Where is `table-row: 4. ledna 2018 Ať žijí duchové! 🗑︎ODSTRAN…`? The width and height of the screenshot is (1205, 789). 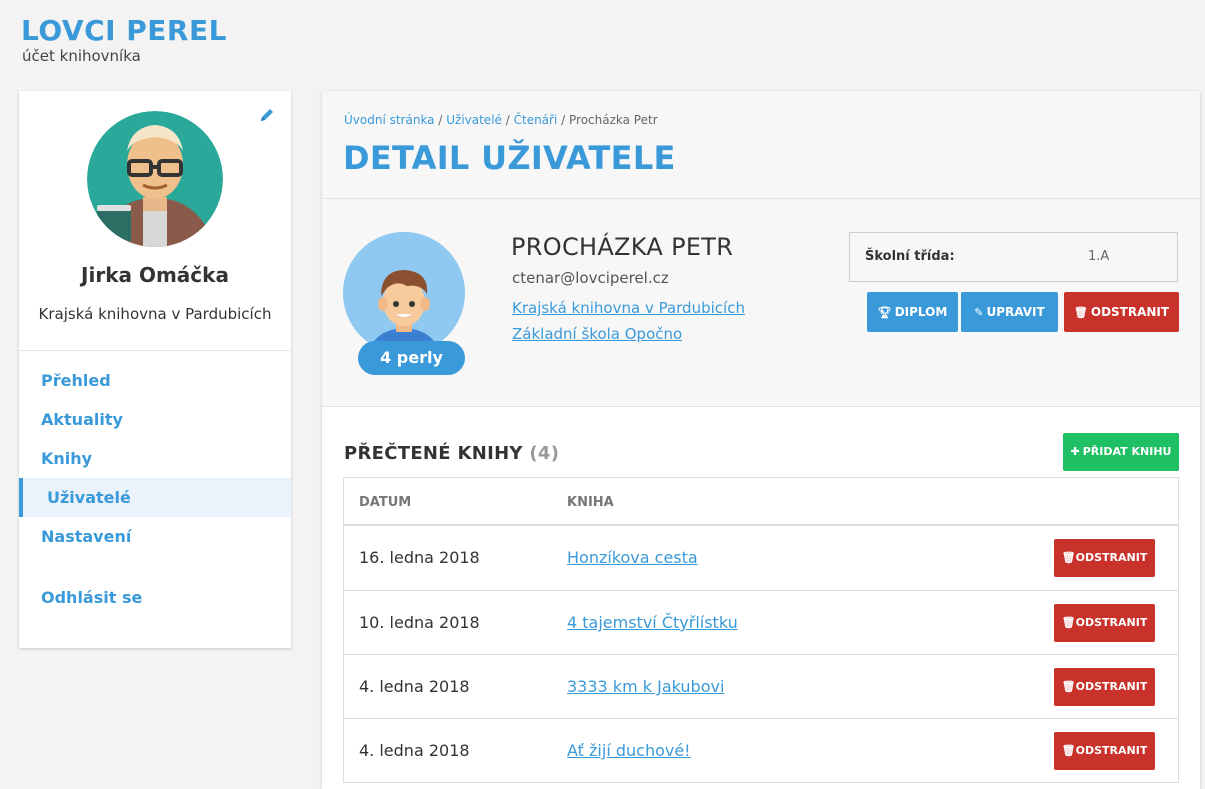 table-row: 4. ledna 2018 Ať žijí duchové! 🗑︎ODSTRAN… is located at coordinates (761, 750).